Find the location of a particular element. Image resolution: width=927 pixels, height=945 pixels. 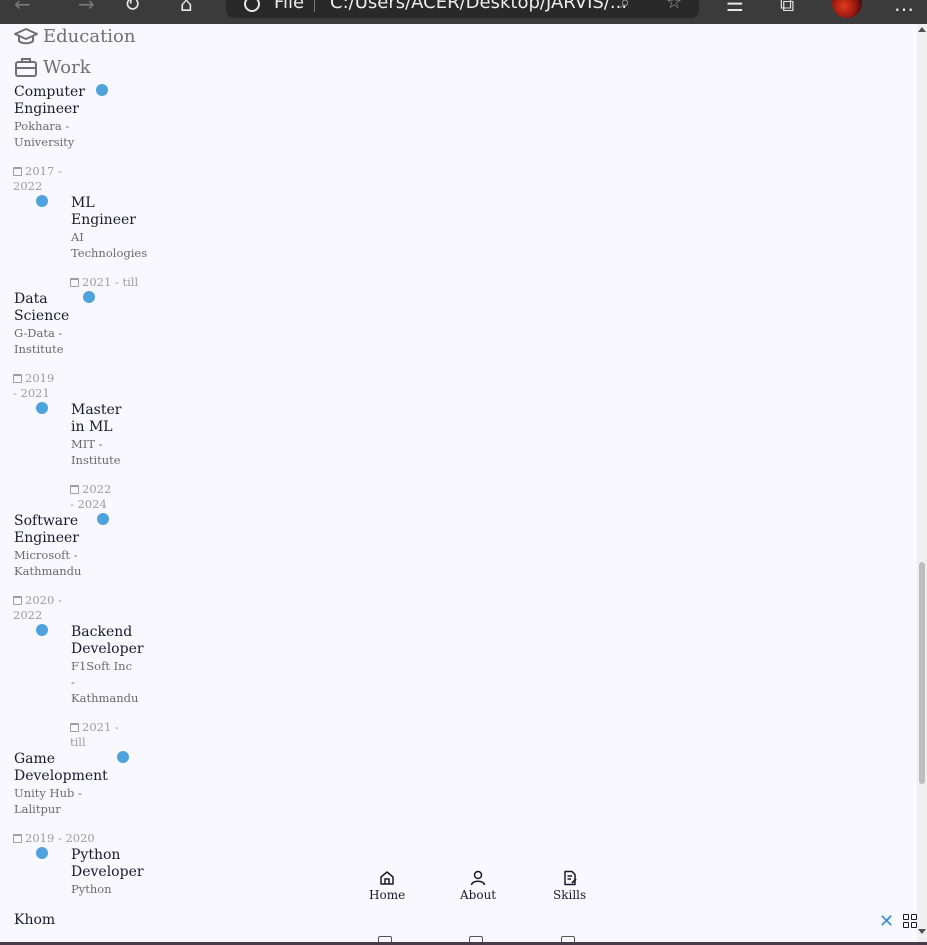

timeline-item-date: 2021 - till is located at coordinates (104, 282).